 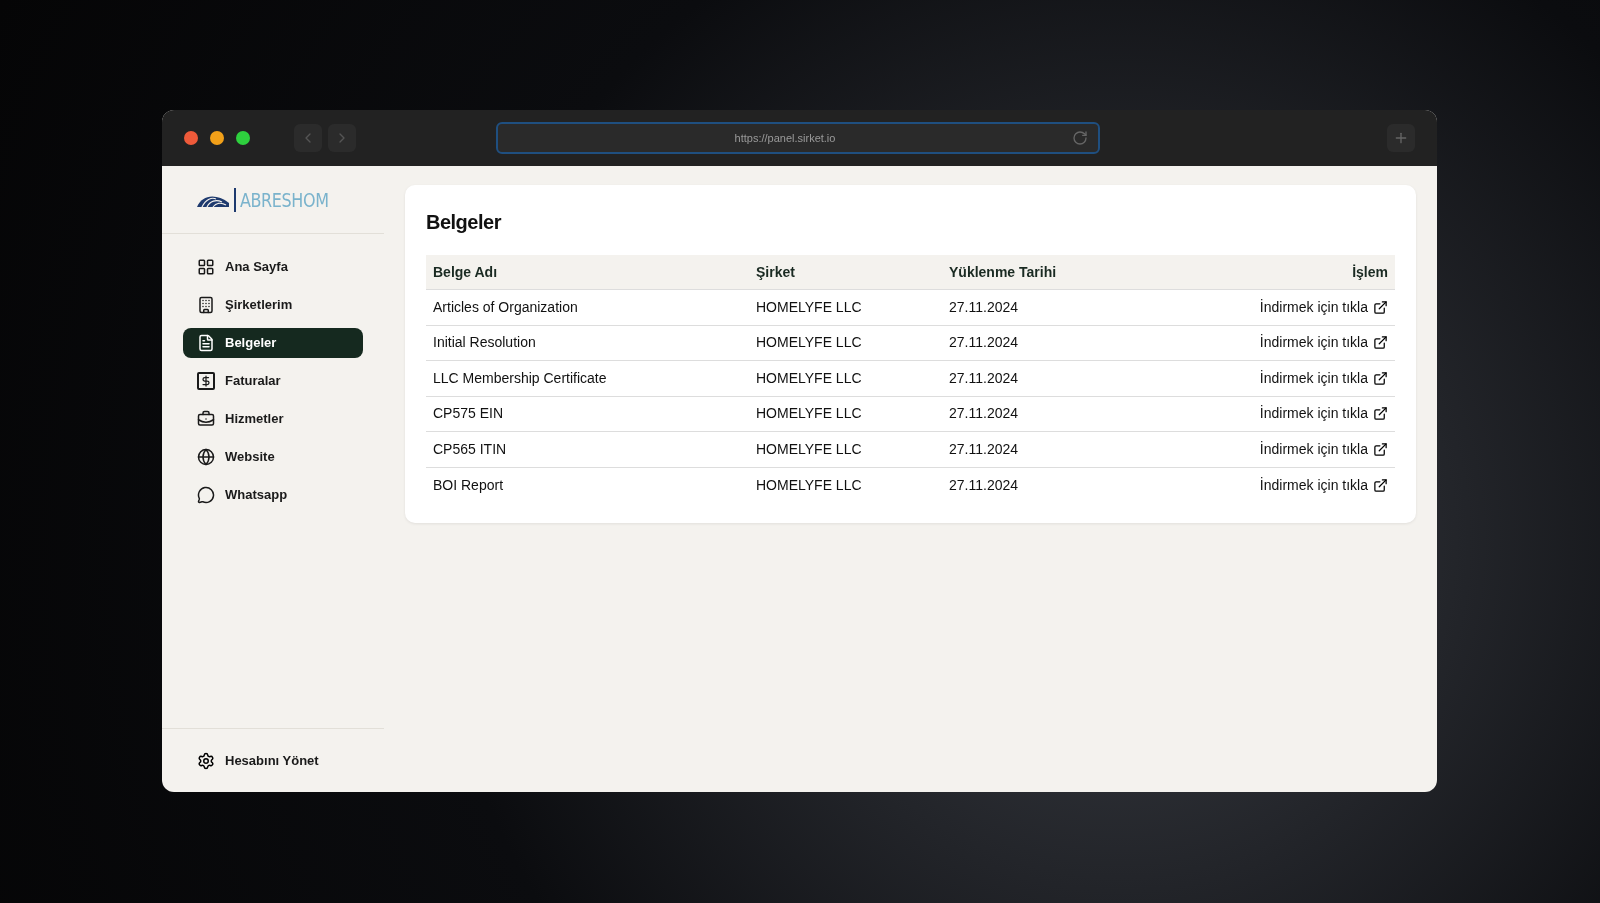 What do you see at coordinates (206, 760) in the screenshot?
I see `settings-icon` at bounding box center [206, 760].